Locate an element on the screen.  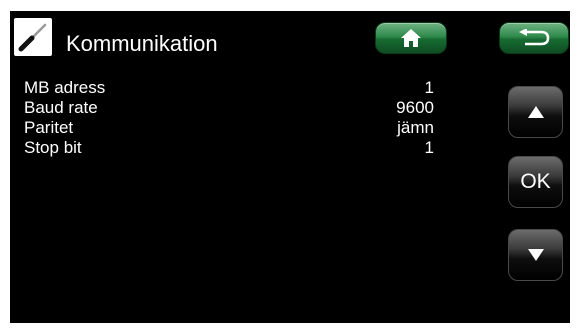
setting-label: MB adress is located at coordinates (65, 87).